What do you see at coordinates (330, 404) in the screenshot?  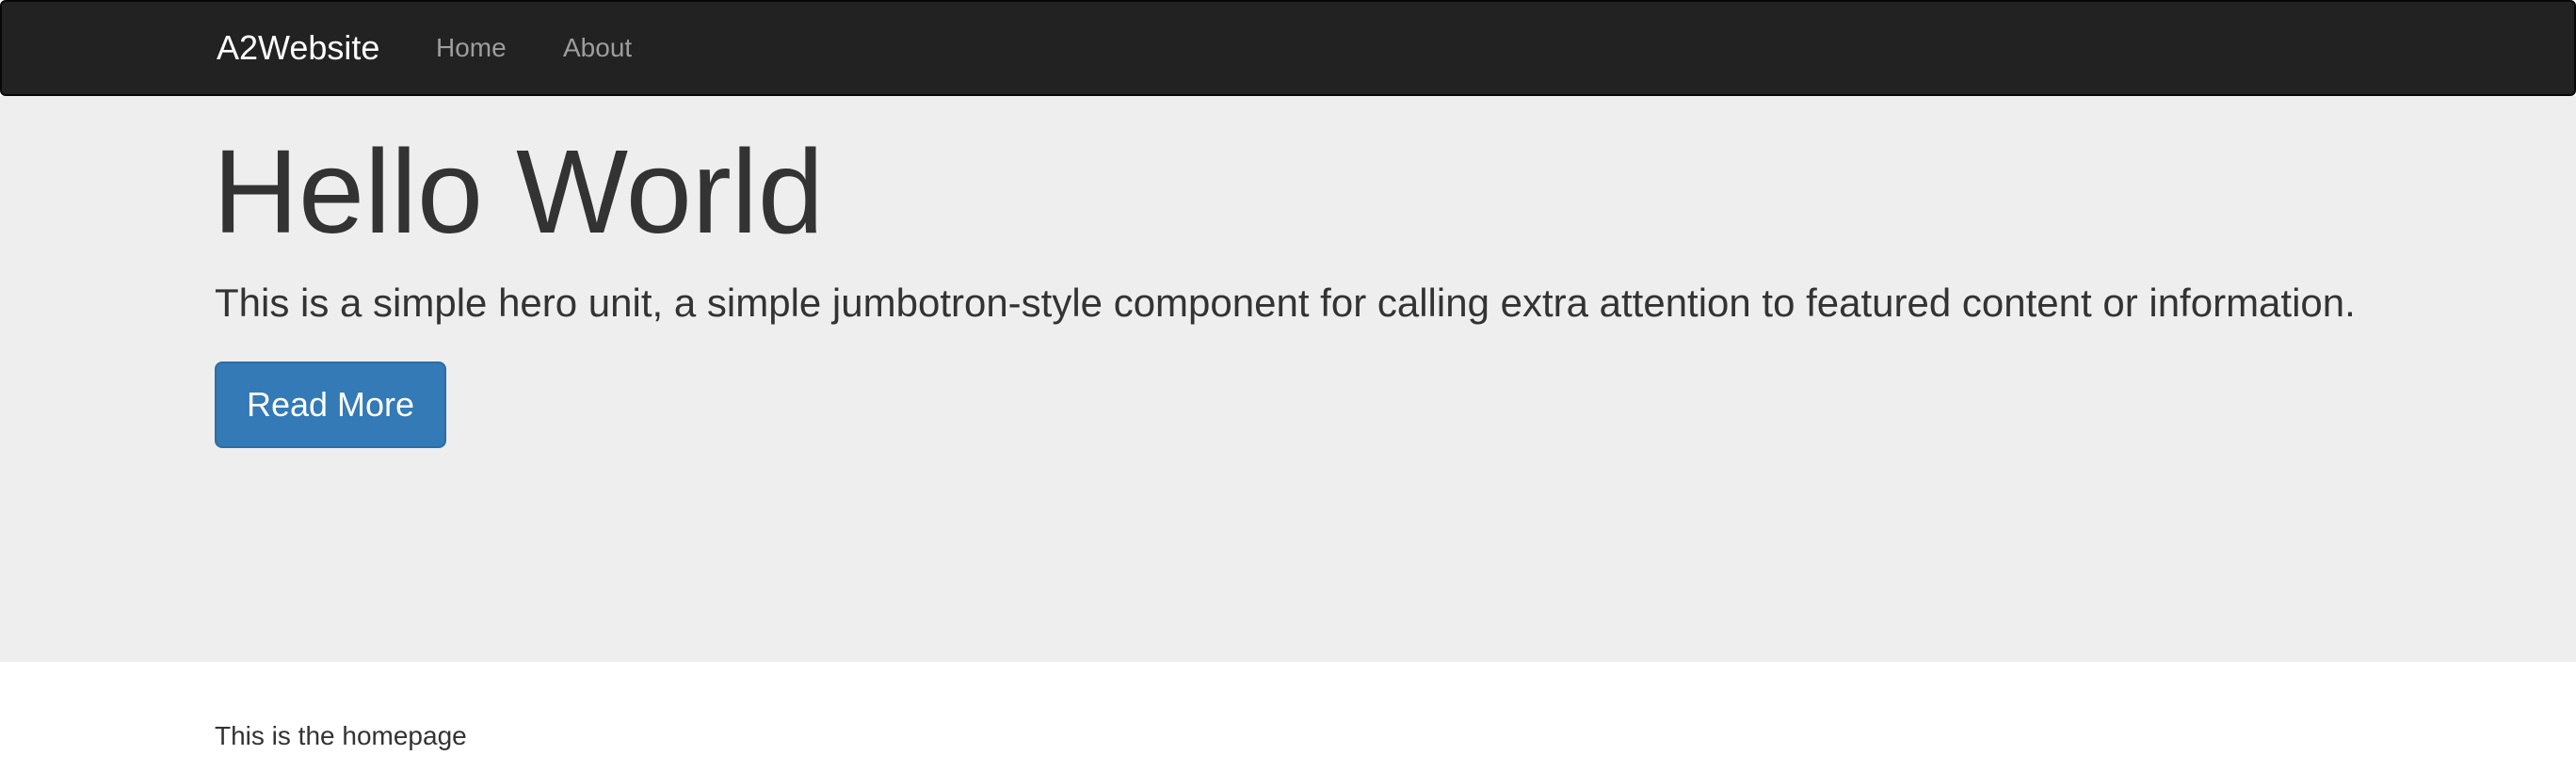 I see `read-more-button: Read More` at bounding box center [330, 404].